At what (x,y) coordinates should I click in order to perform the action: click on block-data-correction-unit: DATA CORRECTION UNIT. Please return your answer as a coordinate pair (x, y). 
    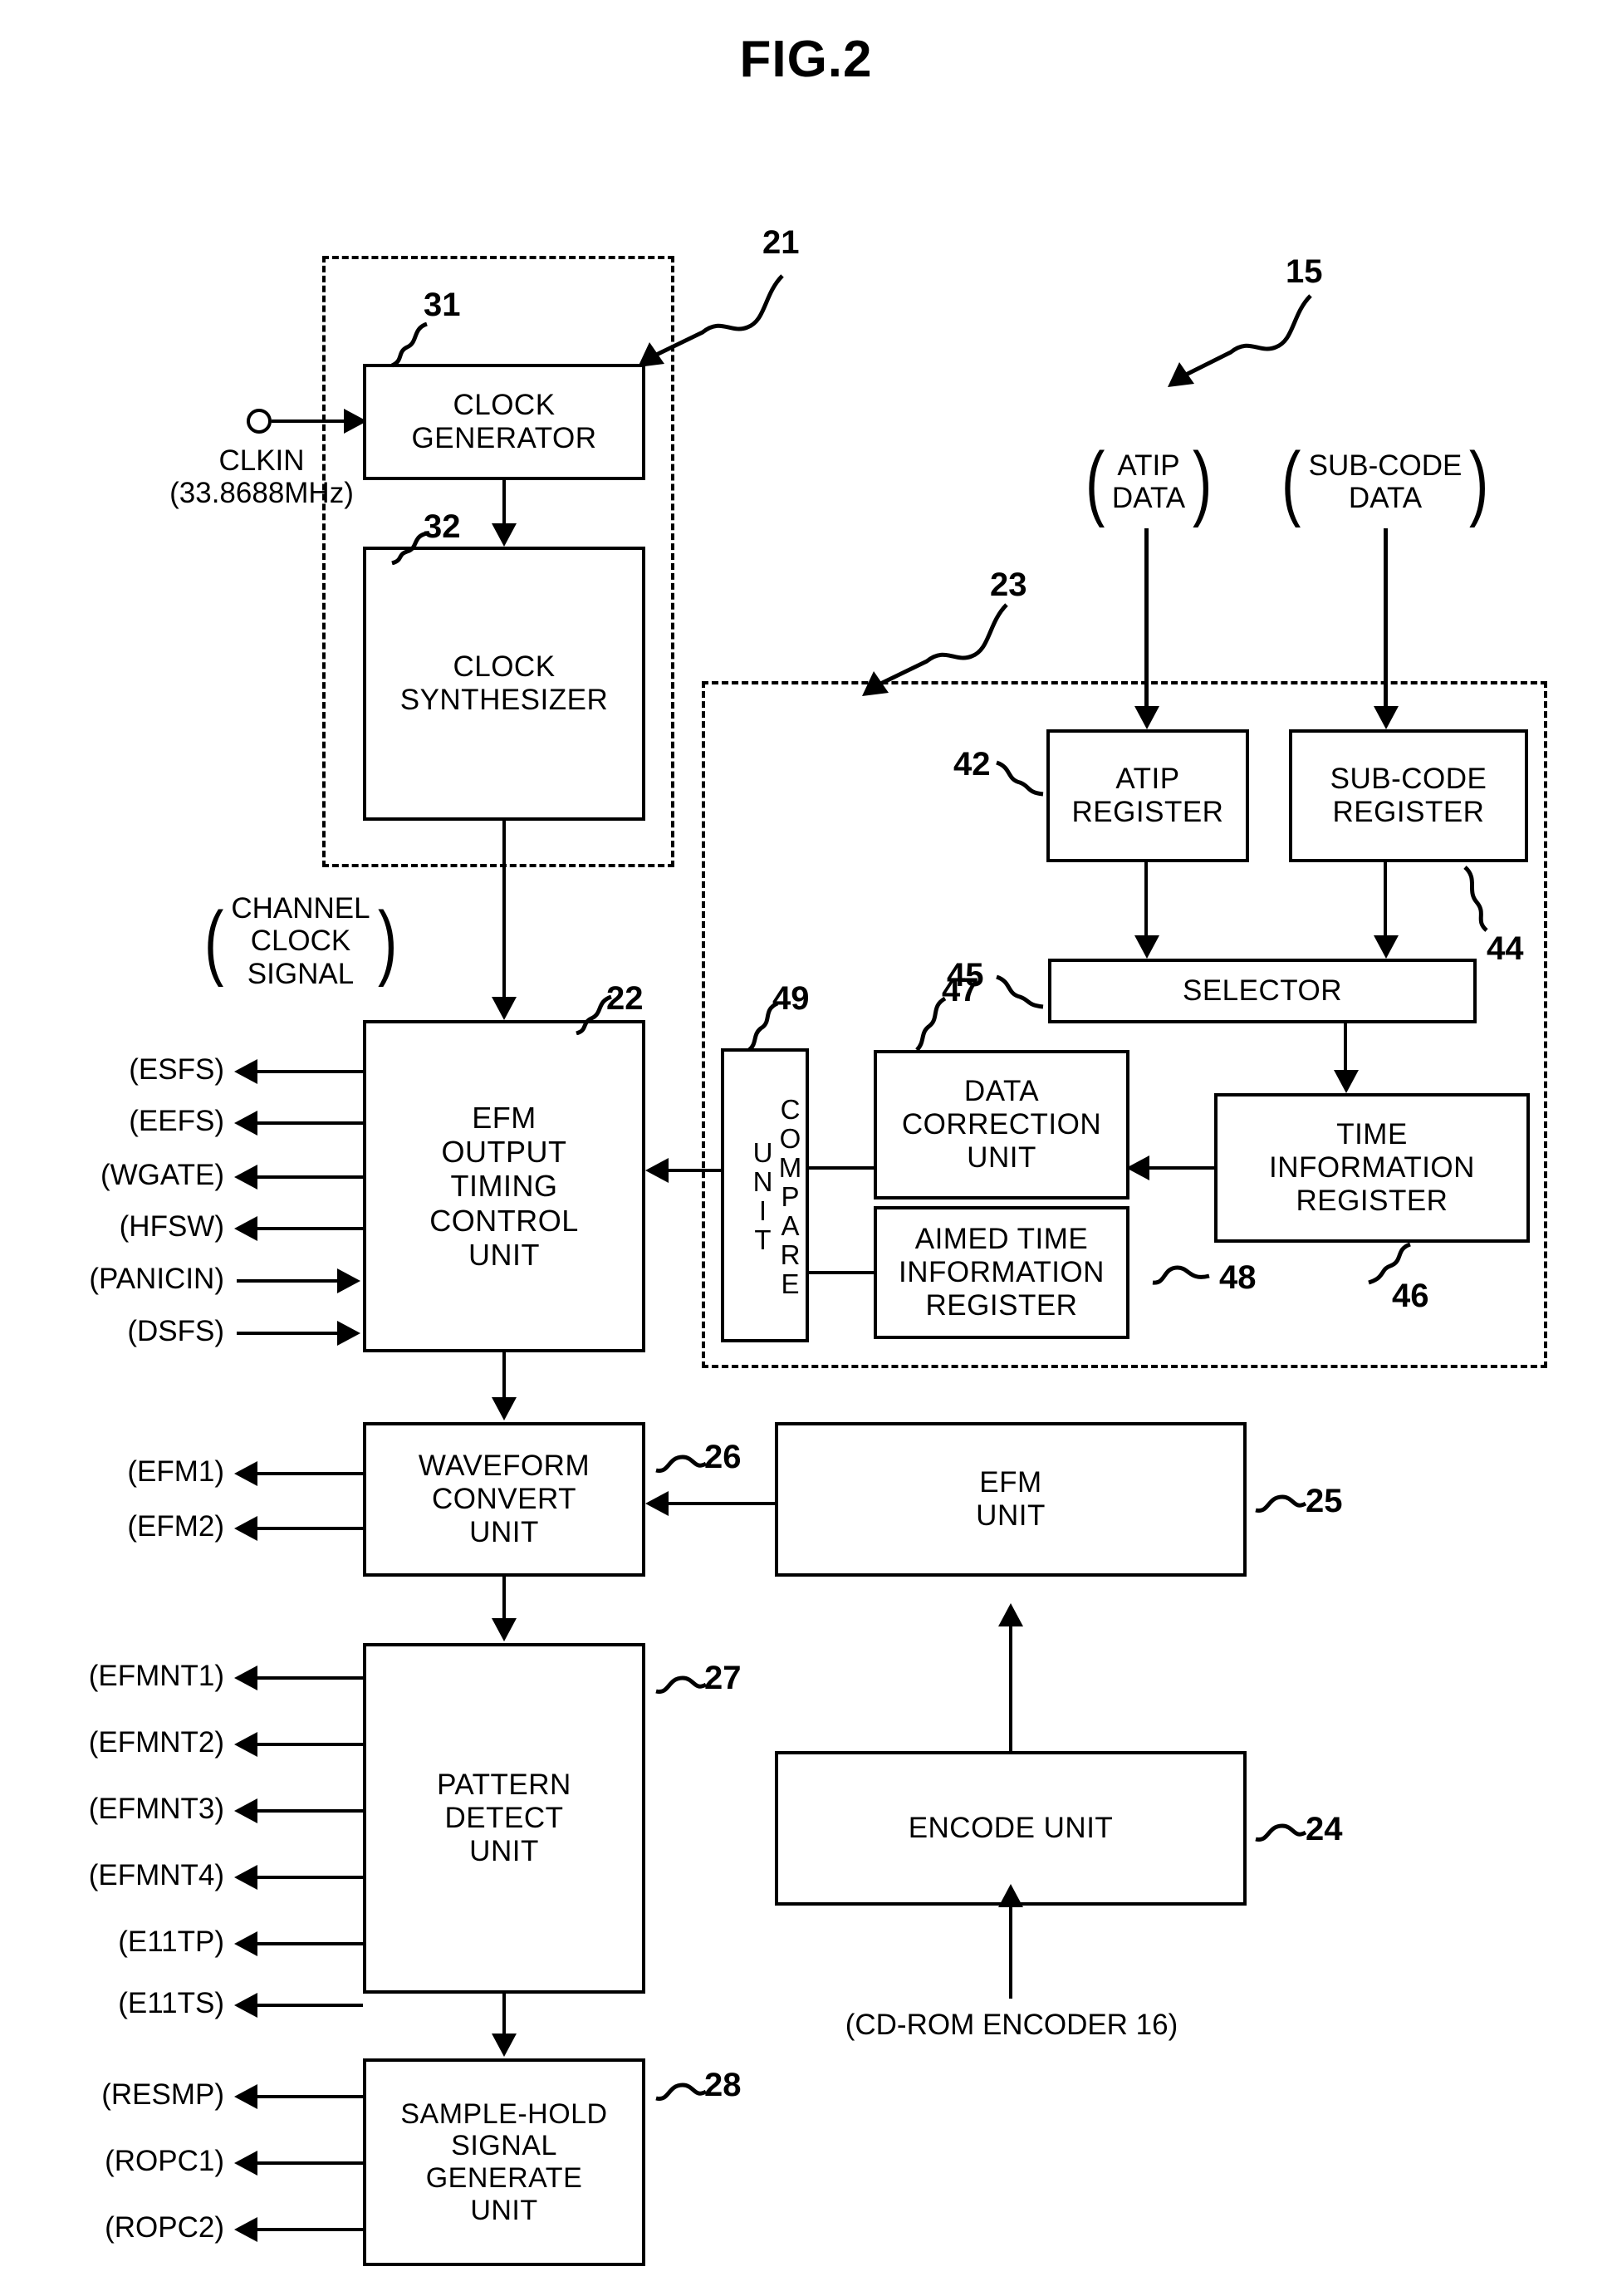
    Looking at the image, I should click on (1001, 1125).